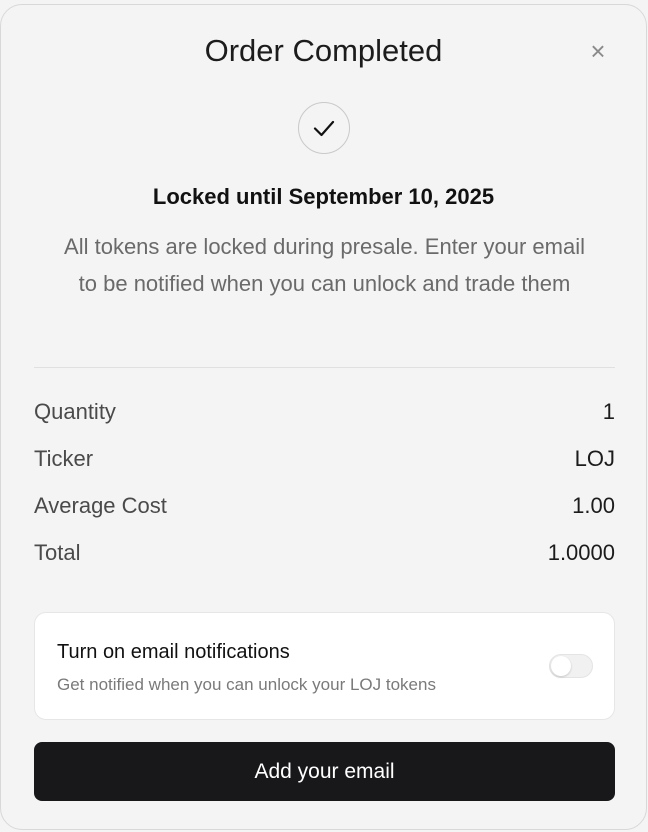 This screenshot has height=832, width=648. I want to click on success-badge, so click(324, 128).